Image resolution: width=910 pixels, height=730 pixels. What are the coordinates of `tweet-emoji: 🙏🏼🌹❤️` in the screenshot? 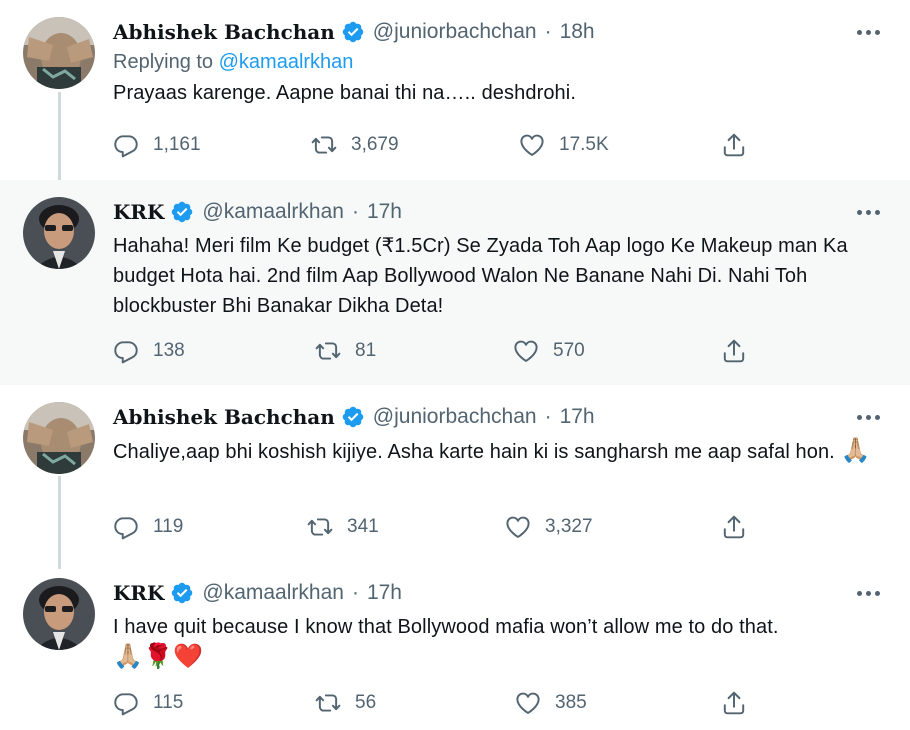 It's located at (158, 656).